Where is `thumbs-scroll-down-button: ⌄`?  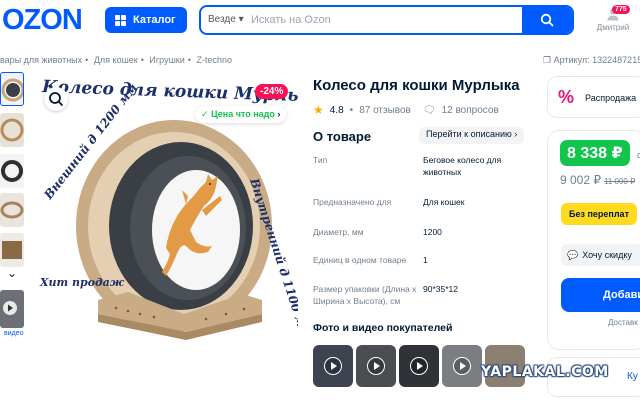
thumbs-scroll-down-button: ⌄ is located at coordinates (12, 274).